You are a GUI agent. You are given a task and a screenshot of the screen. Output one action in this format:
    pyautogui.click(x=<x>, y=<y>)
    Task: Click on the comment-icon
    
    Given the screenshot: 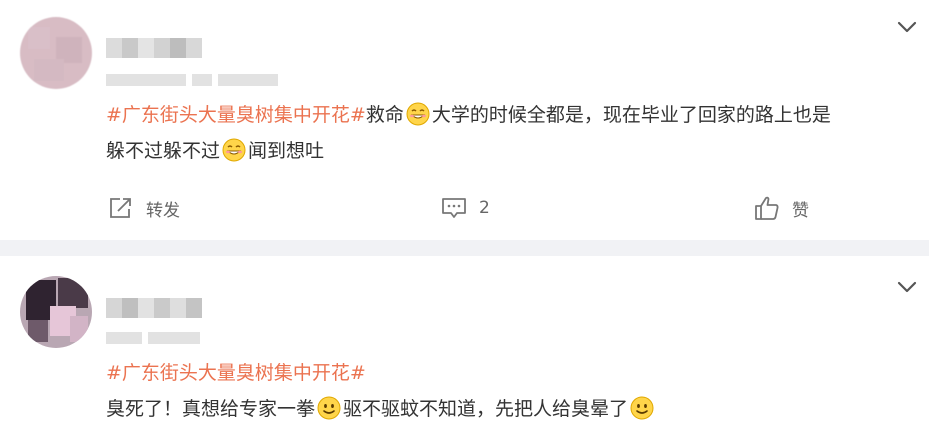 What is the action you would take?
    pyautogui.click(x=454, y=208)
    